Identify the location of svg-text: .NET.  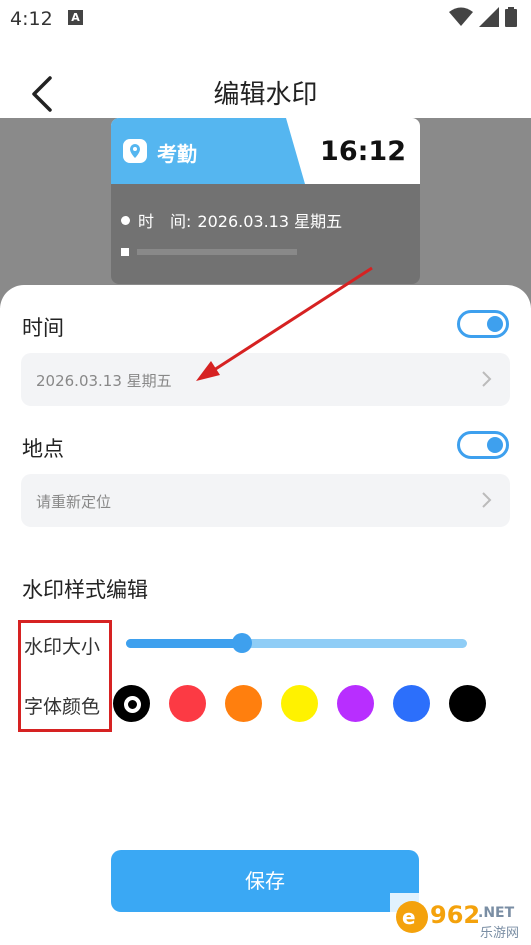
(496, 913).